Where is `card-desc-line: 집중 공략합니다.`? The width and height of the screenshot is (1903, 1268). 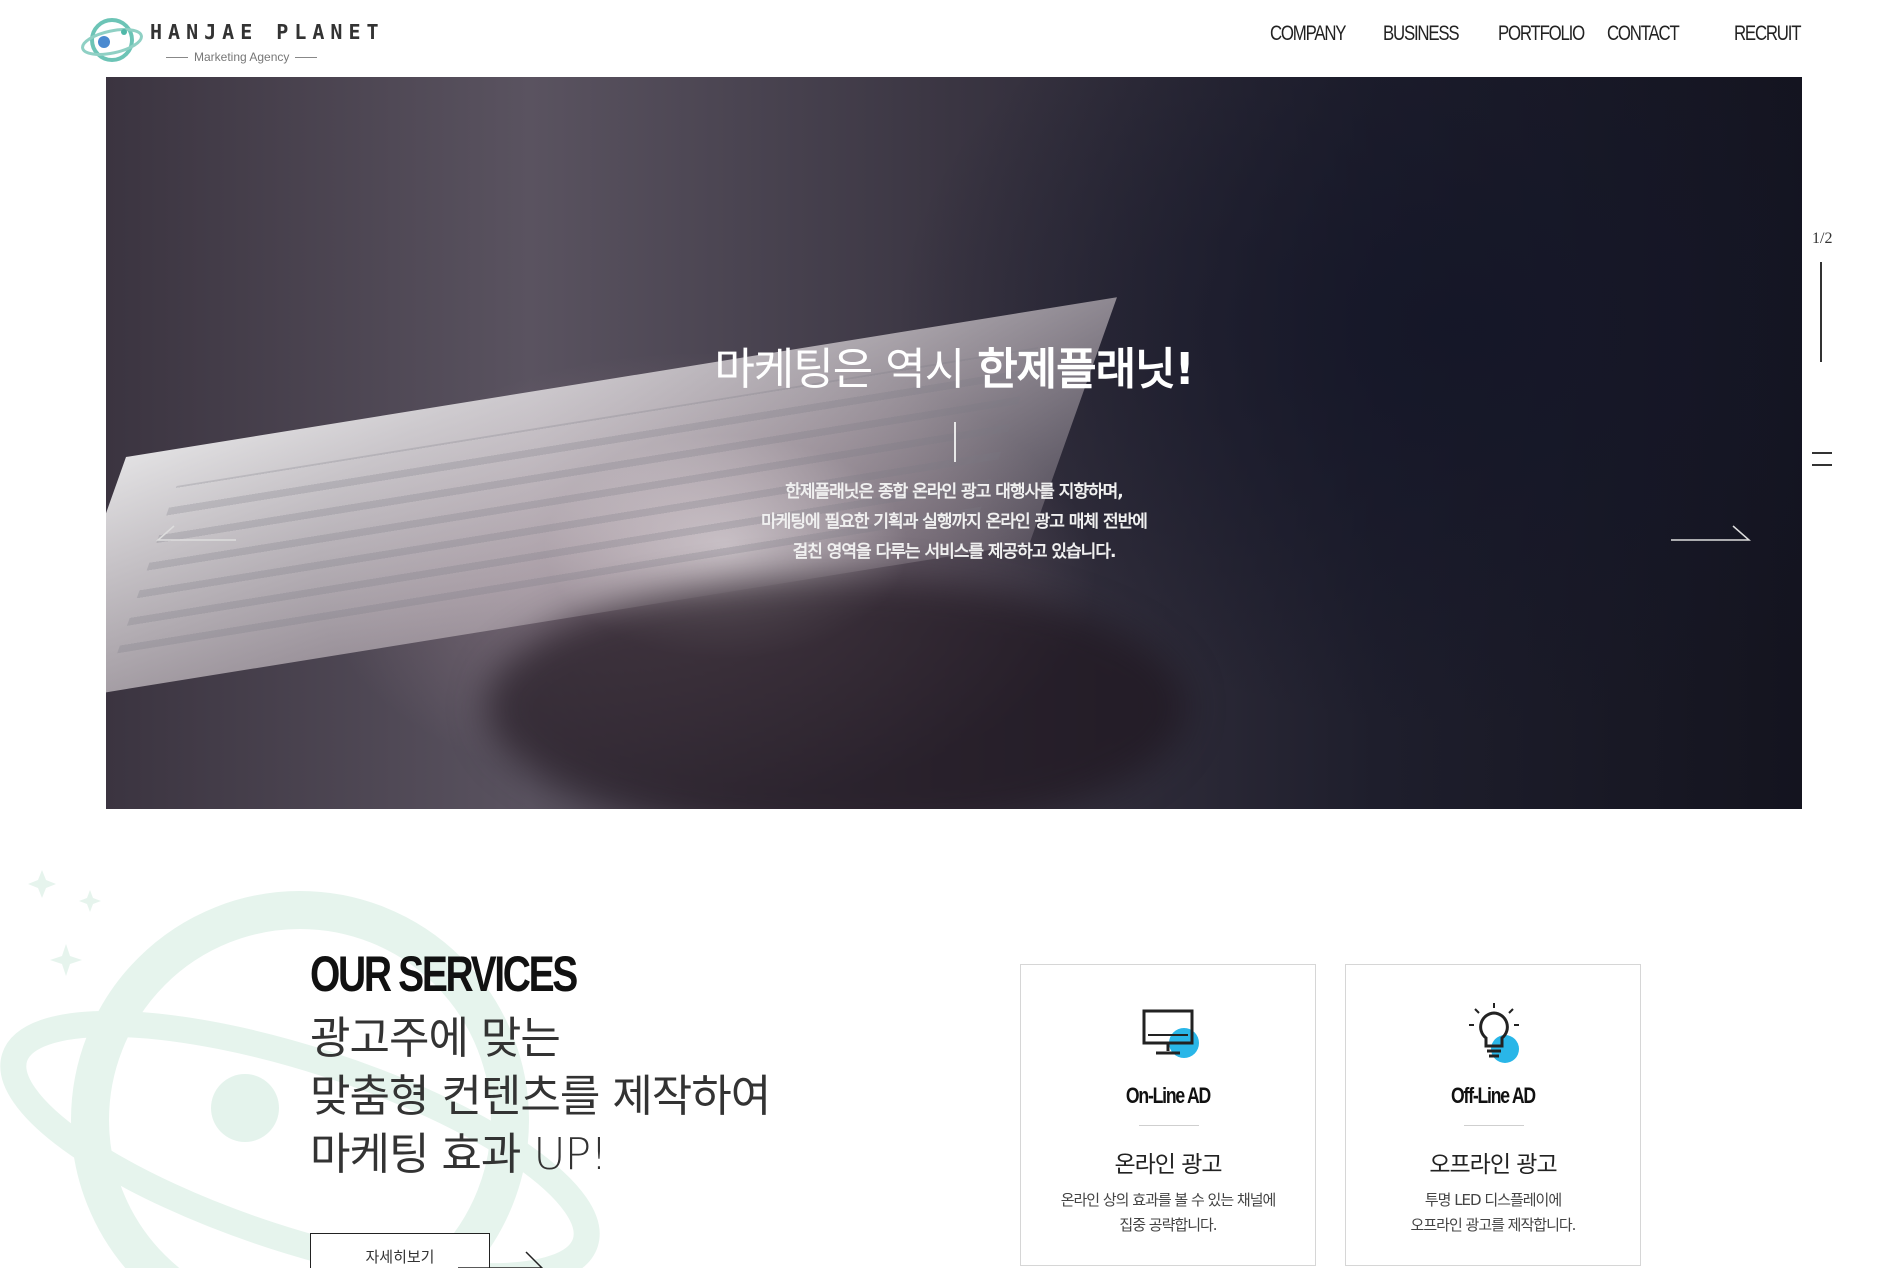
card-desc-line: 집중 공략합니다. is located at coordinates (1168, 1225).